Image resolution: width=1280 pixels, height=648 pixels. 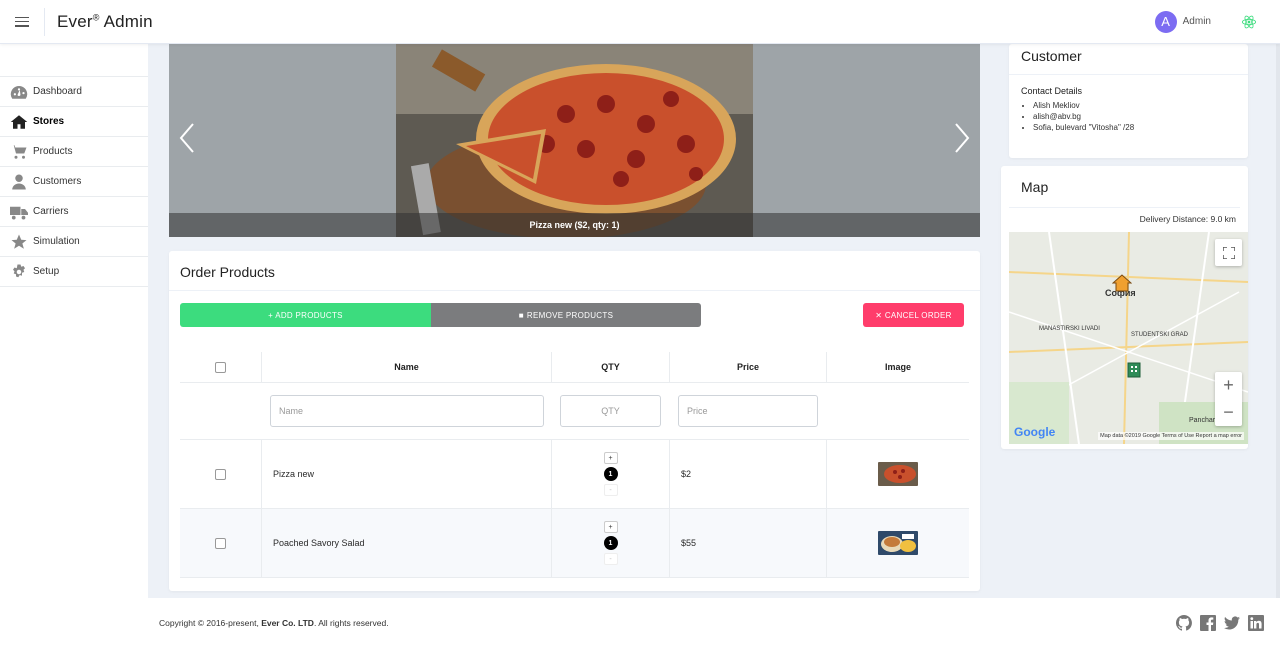 I want to click on filter-price-input: Price, so click(x=748, y=411).